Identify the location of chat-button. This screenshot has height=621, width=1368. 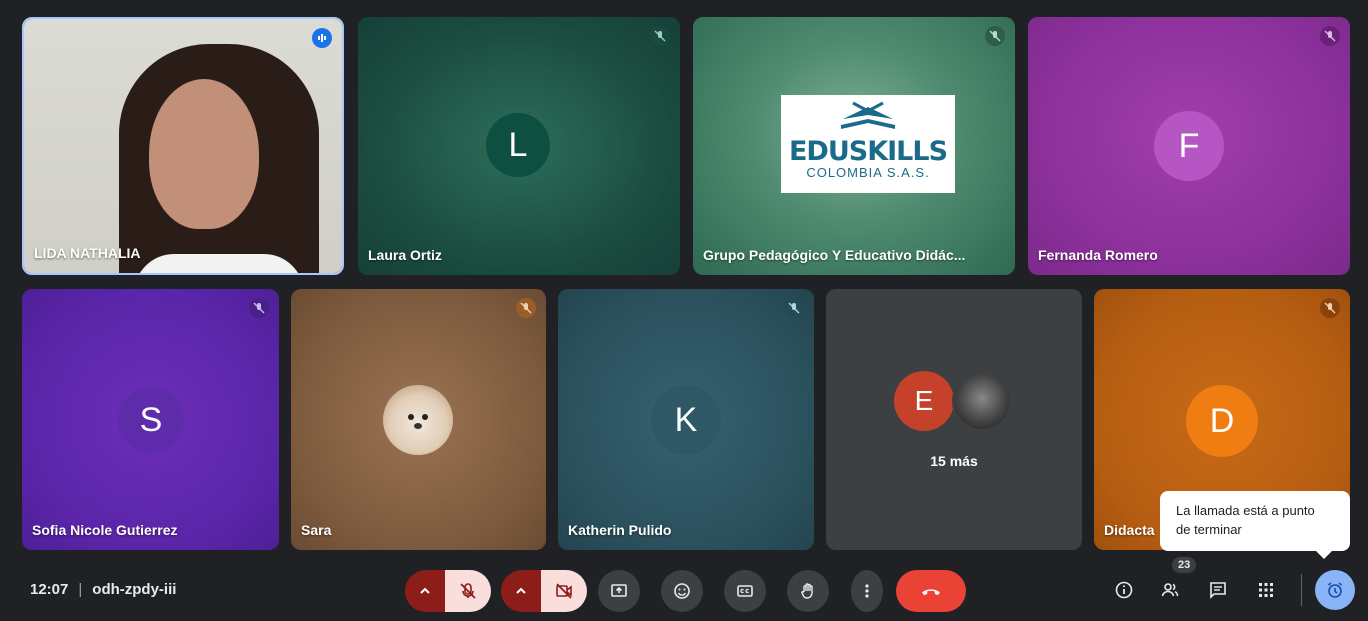
(1218, 590).